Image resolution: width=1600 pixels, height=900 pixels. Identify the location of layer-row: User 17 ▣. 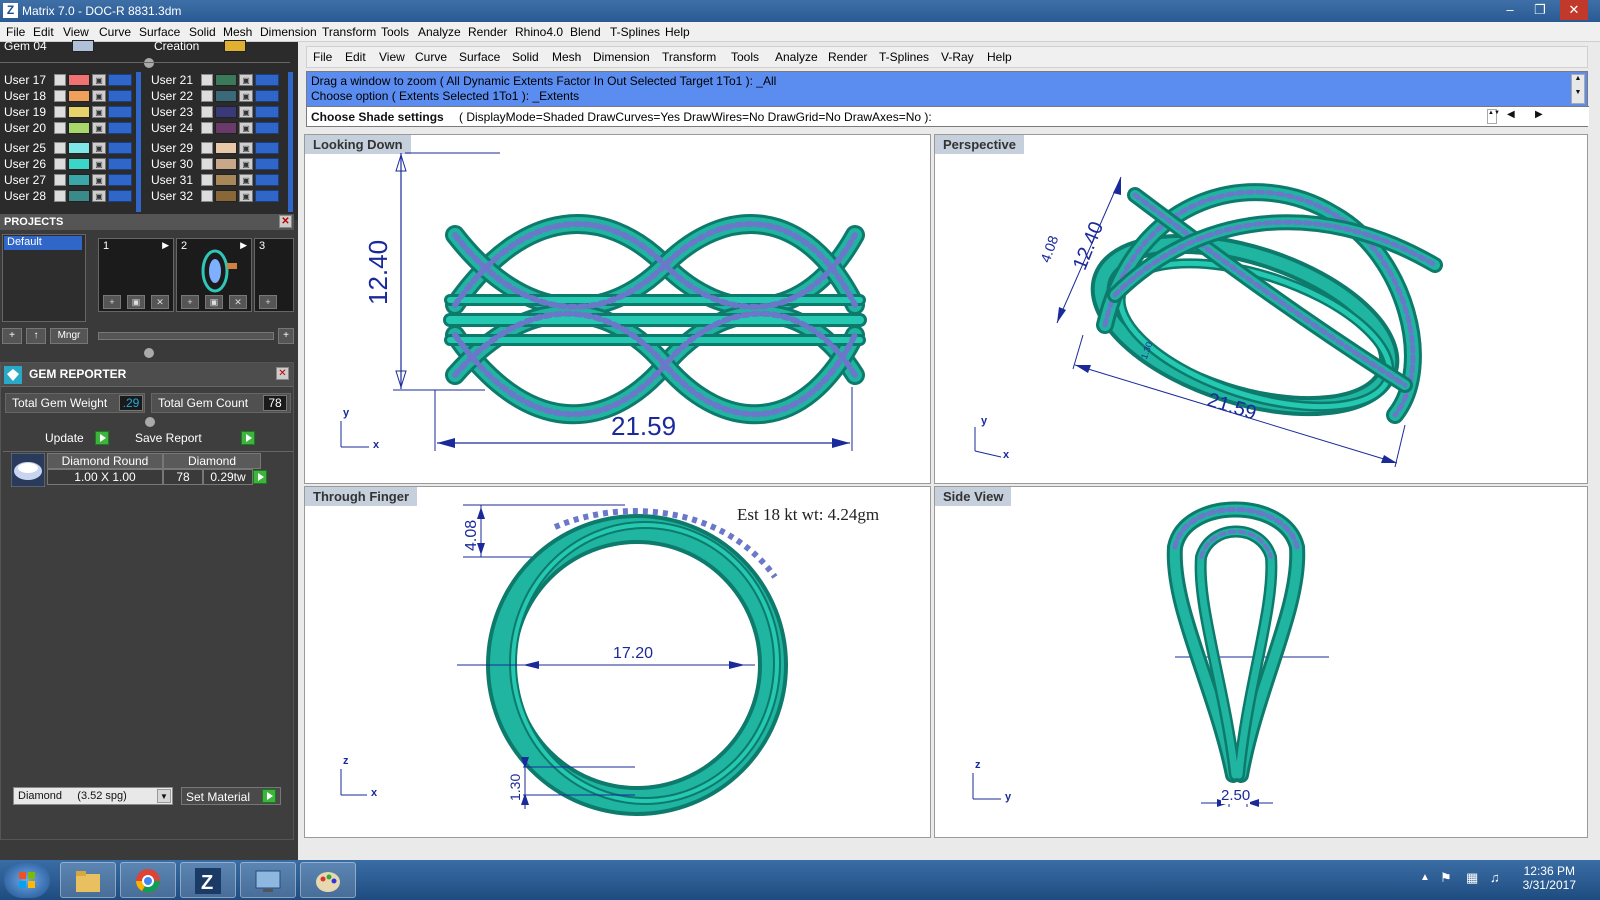
(70, 80).